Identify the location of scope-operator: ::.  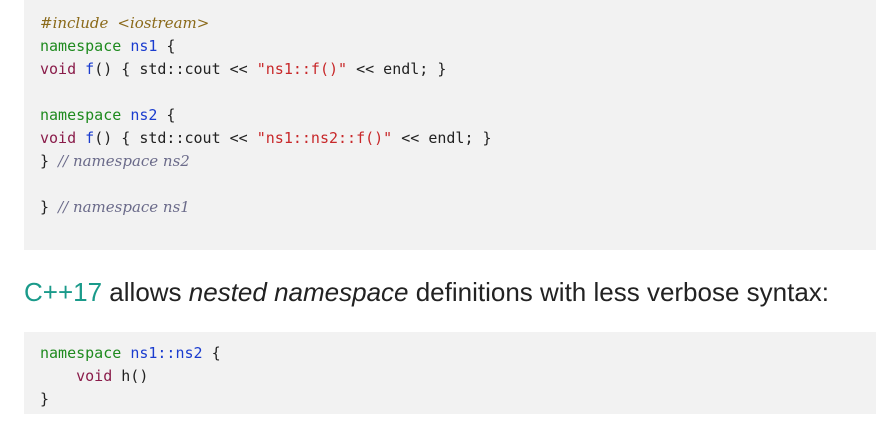
(166, 353).